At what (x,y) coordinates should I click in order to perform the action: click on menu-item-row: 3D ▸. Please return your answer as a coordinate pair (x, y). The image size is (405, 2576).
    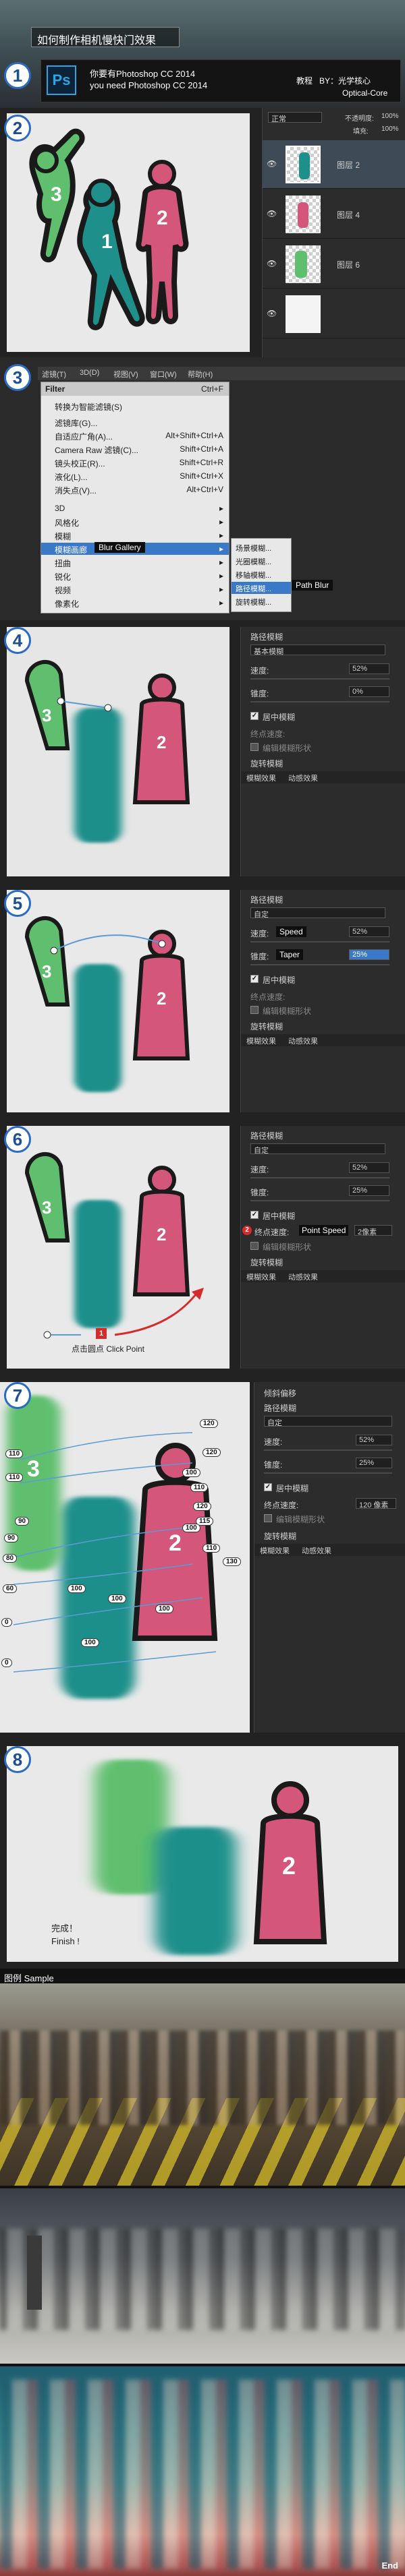
    Looking at the image, I should click on (135, 508).